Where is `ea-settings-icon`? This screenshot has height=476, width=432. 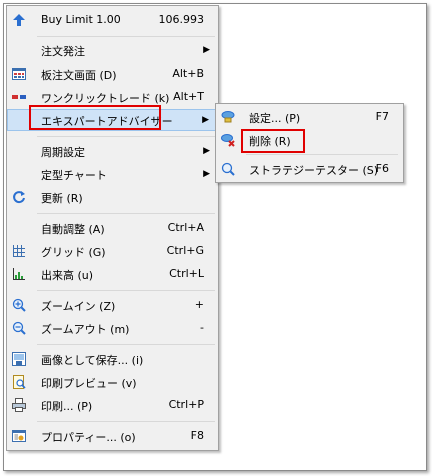
ea-settings-icon is located at coordinates (228, 117).